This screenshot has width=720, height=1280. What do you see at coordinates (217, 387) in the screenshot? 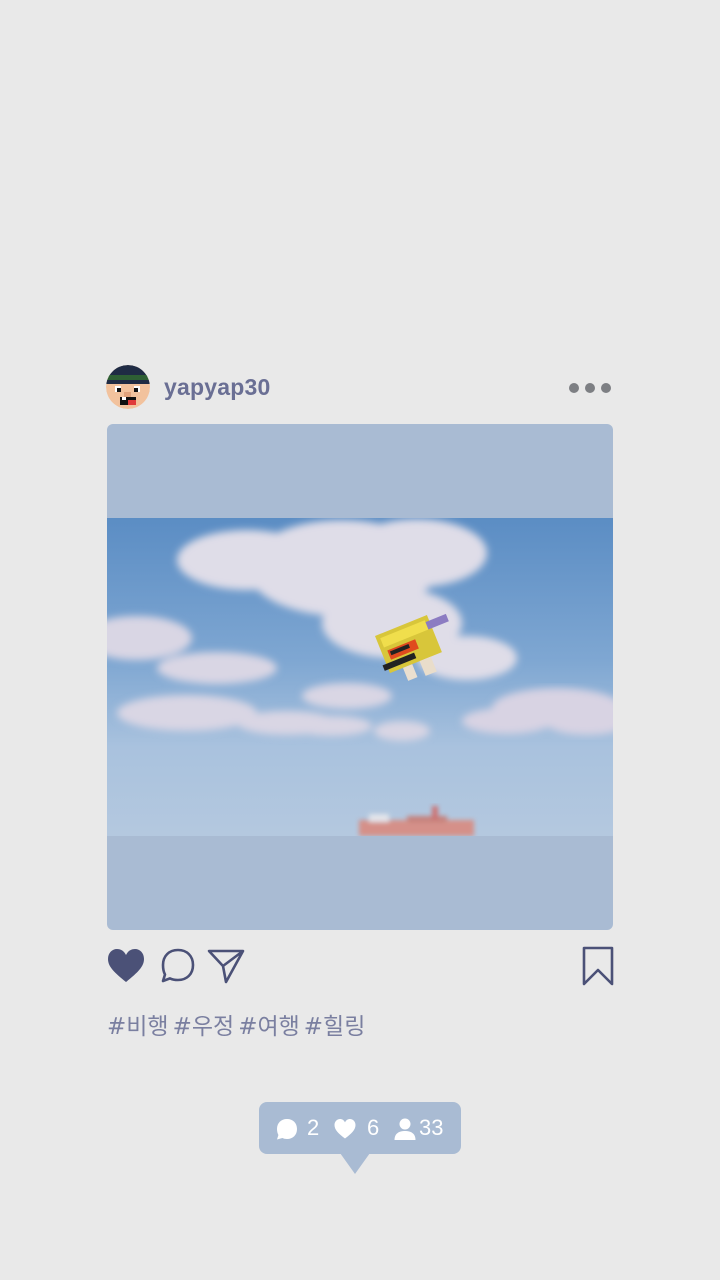
I see `username: yapyap30` at bounding box center [217, 387].